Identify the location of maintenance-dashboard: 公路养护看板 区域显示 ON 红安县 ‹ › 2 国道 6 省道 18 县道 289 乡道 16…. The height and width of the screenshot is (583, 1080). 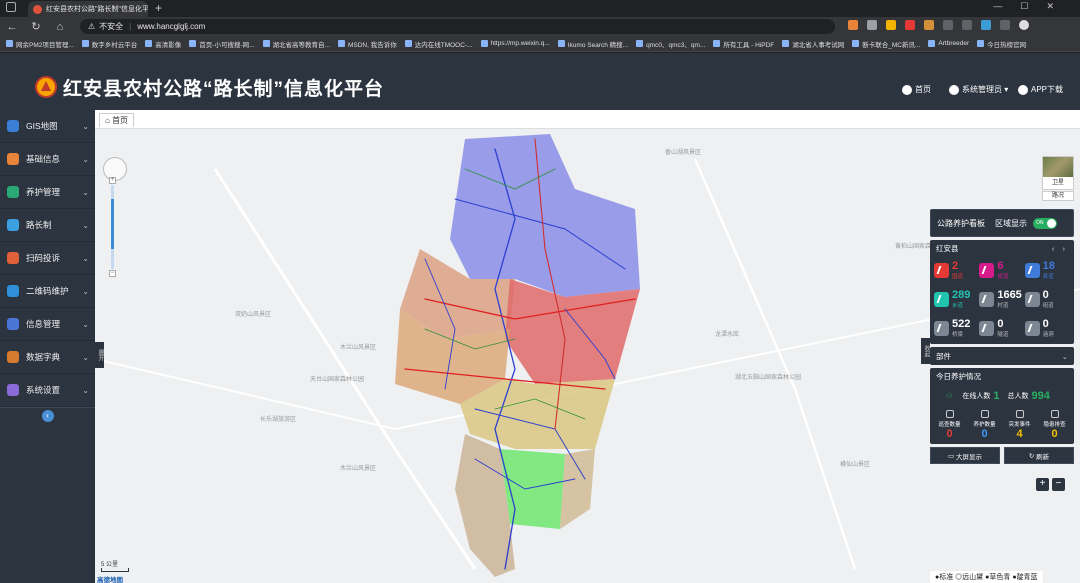
(1002, 336).